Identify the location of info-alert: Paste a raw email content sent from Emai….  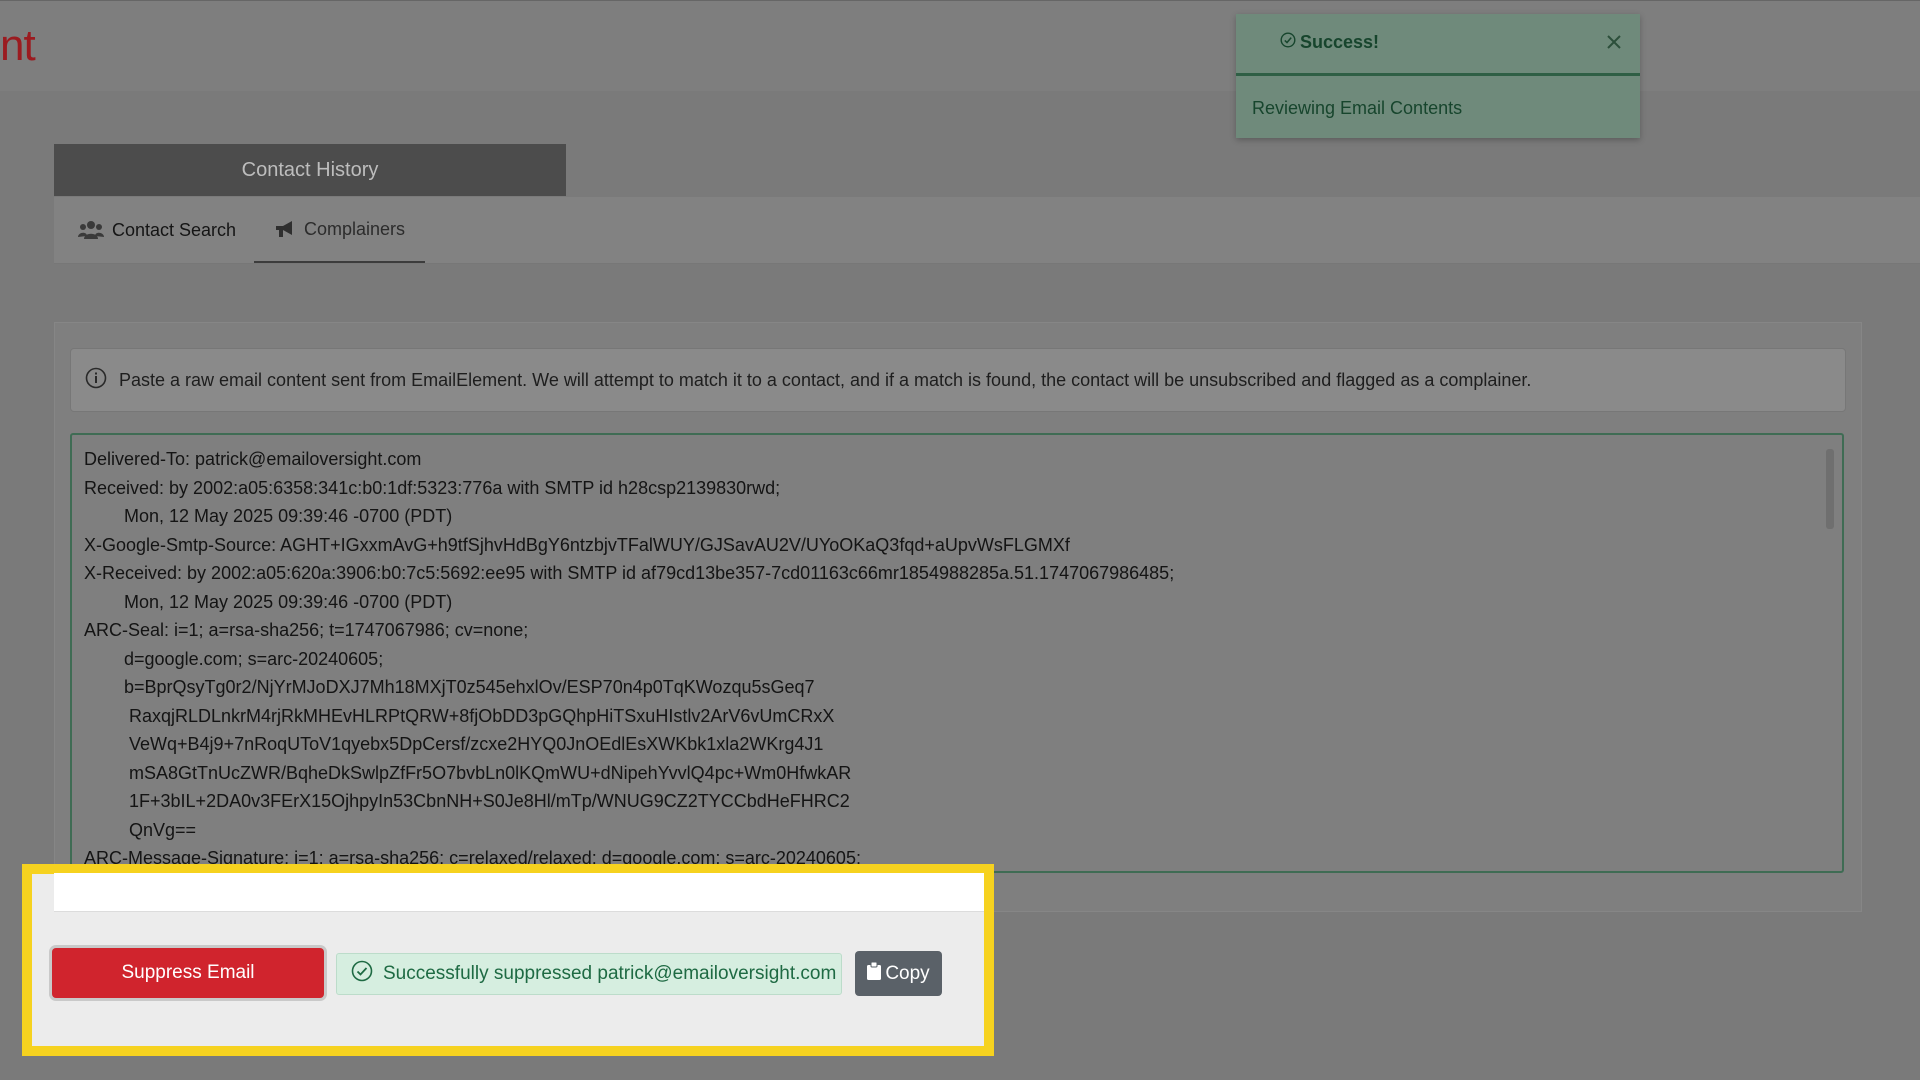
(958, 380).